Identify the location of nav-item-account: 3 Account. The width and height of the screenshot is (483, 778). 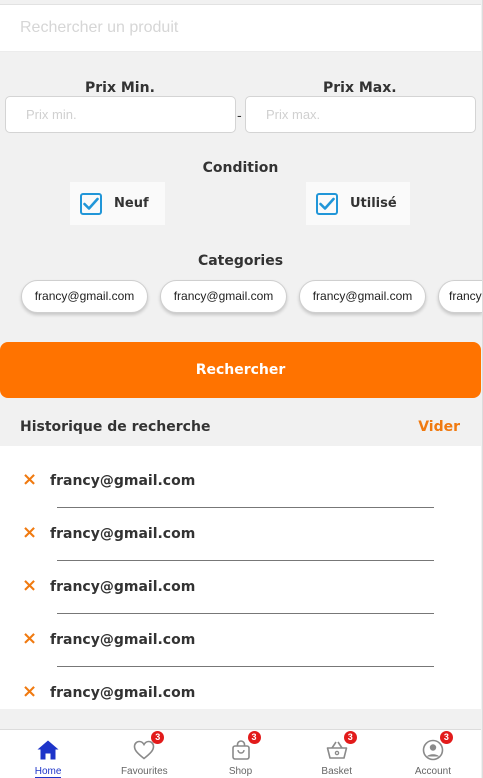
(433, 754).